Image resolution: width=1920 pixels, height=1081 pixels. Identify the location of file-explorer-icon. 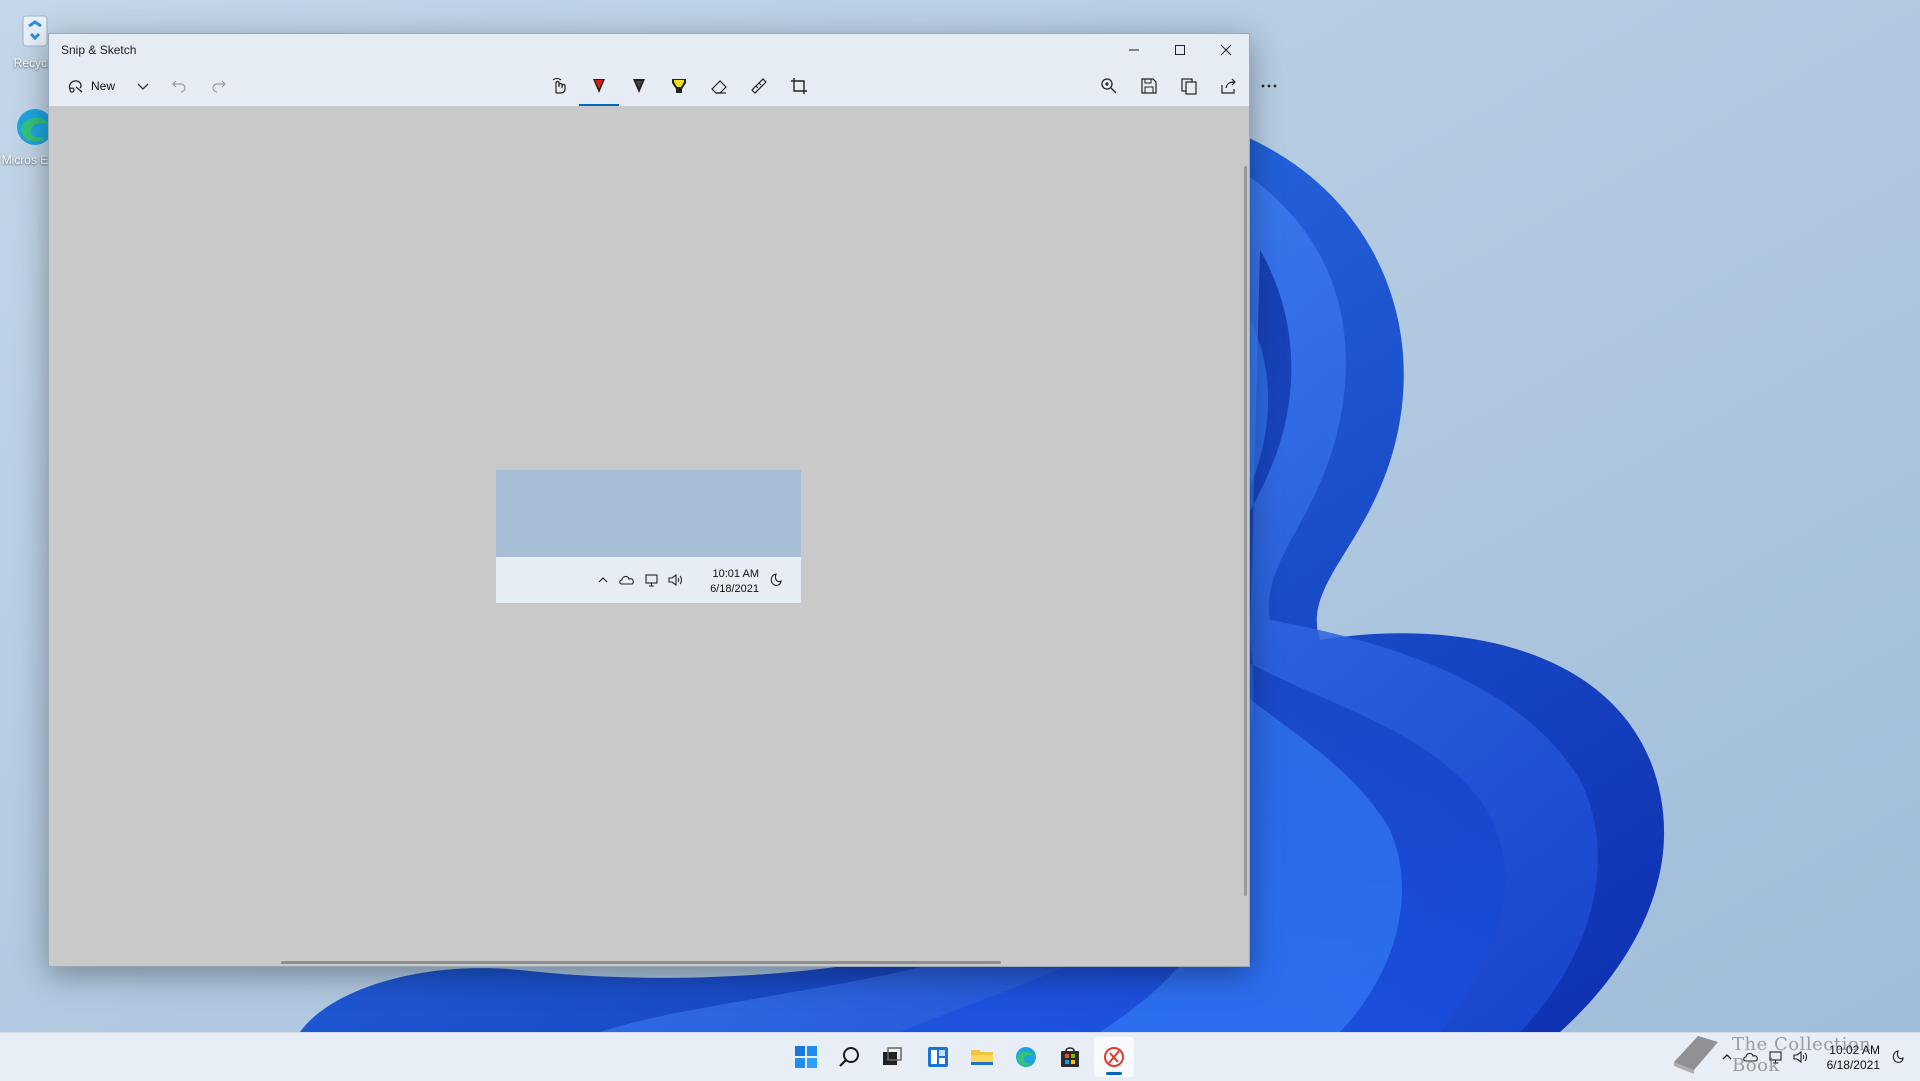
(982, 1057).